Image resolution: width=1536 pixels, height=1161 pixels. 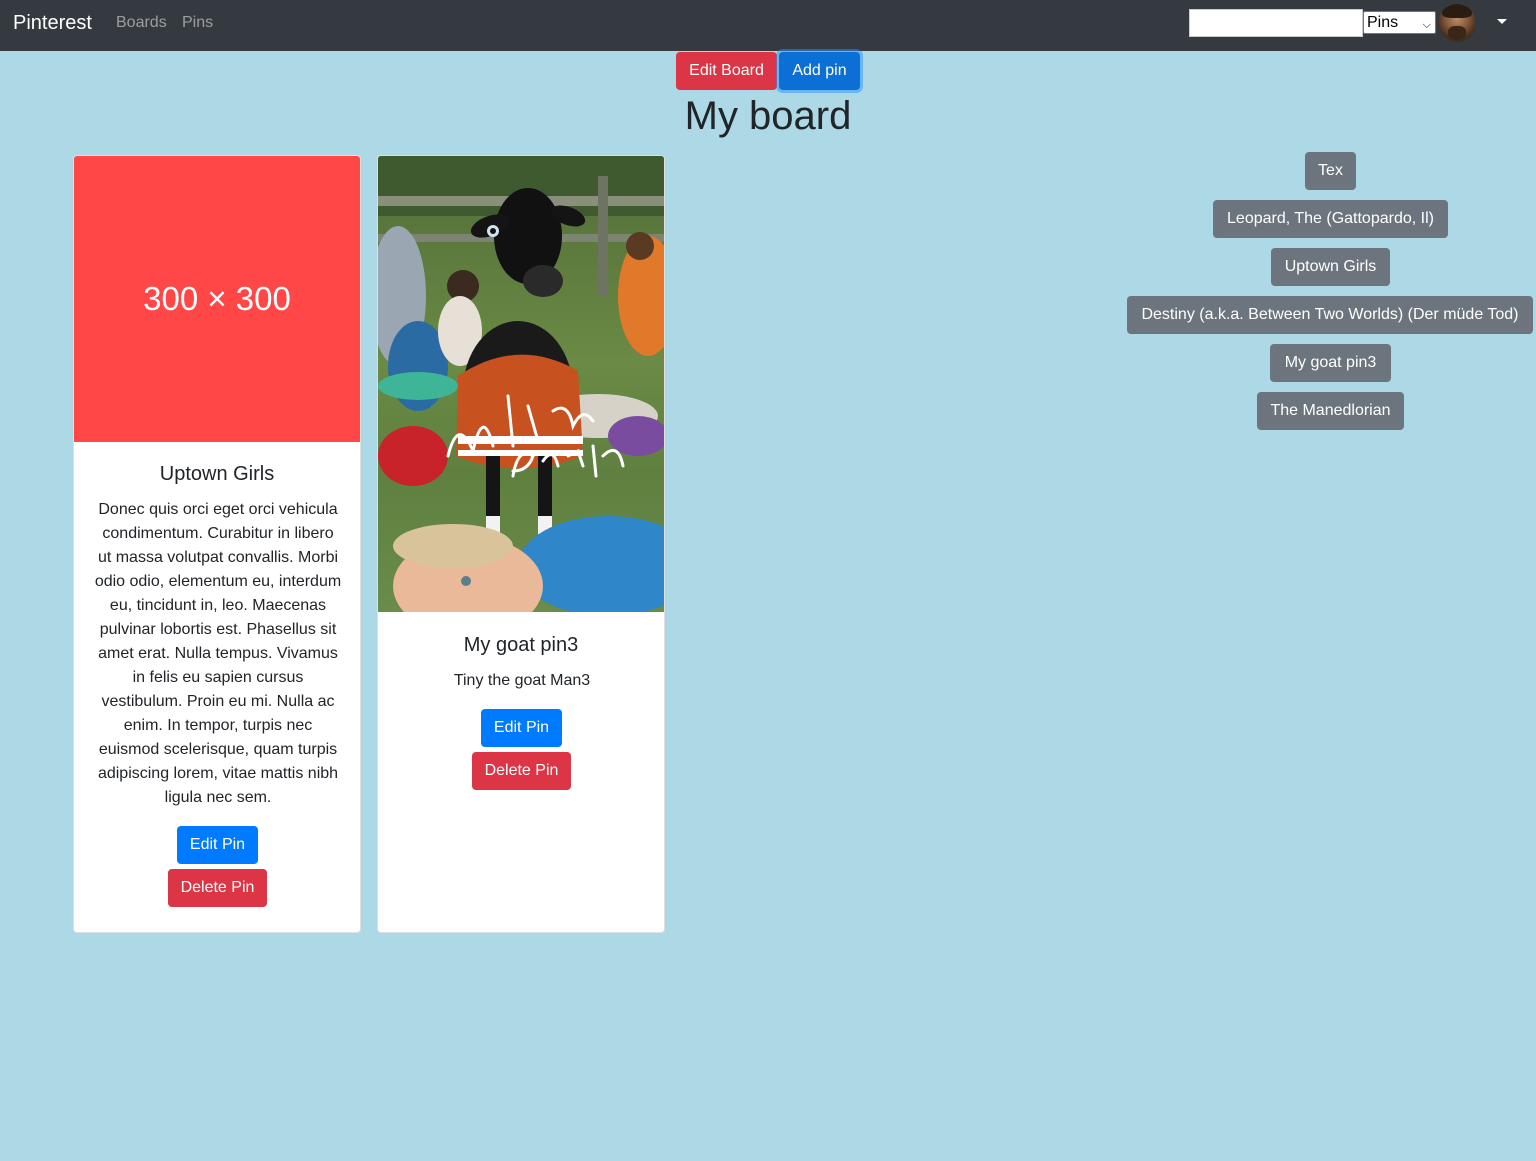 I want to click on navbar: Pinterest Boards Pins Pins ⌵, so click(x=768, y=25).